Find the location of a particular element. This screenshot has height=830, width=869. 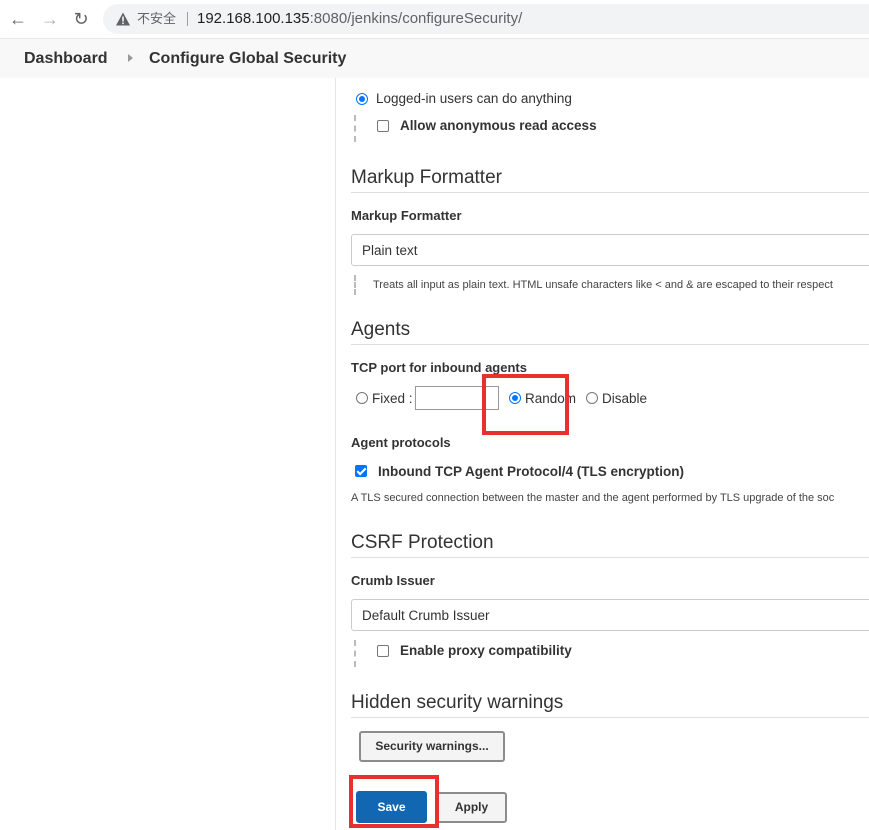

url-host: 192.168.100.135 is located at coordinates (253, 18).